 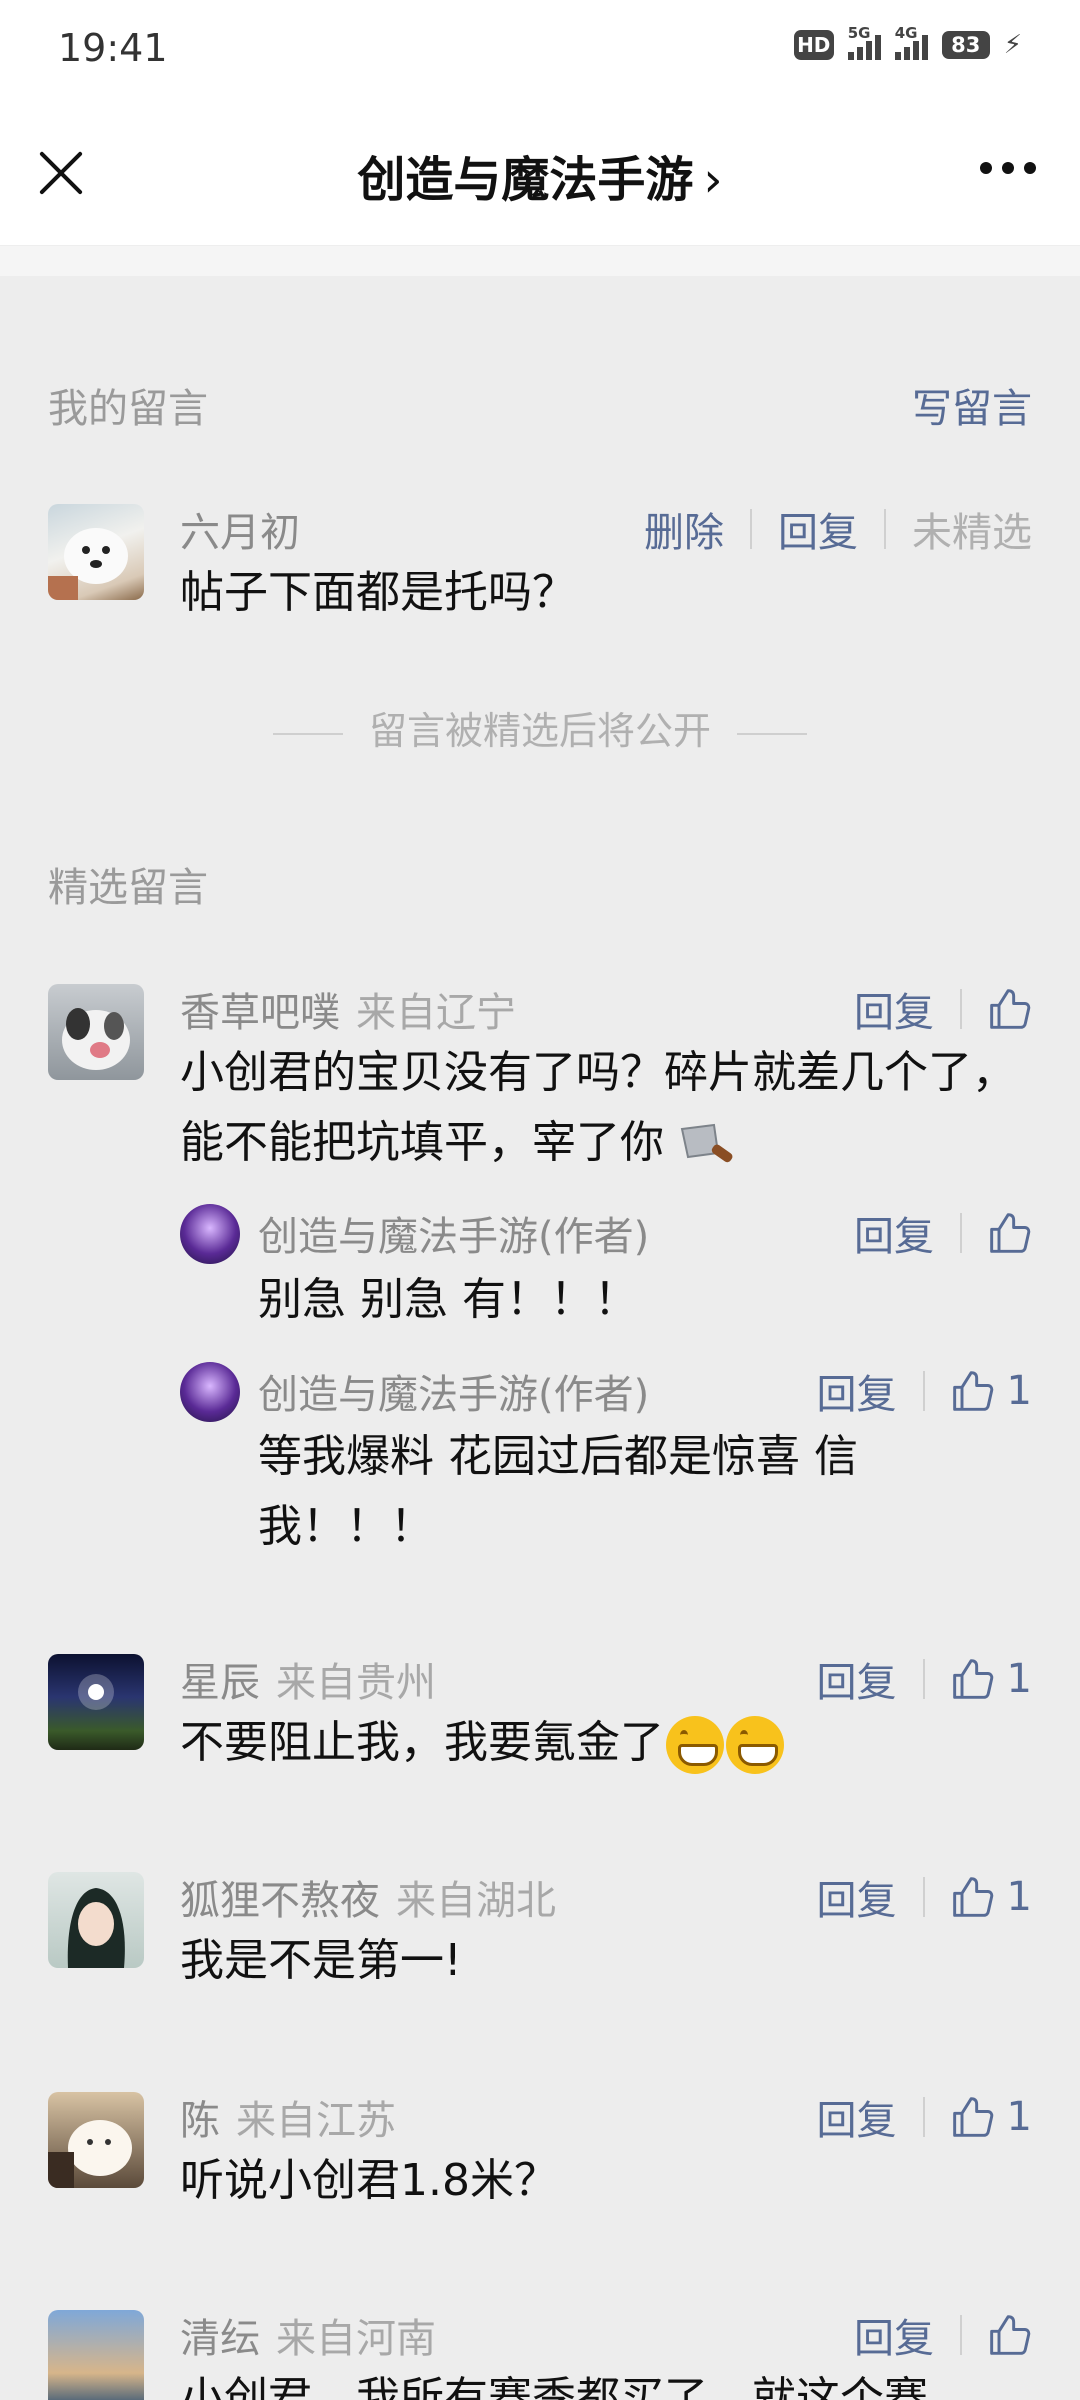 What do you see at coordinates (128, 409) in the screenshot?
I see `my-comment-label: 我的留言` at bounding box center [128, 409].